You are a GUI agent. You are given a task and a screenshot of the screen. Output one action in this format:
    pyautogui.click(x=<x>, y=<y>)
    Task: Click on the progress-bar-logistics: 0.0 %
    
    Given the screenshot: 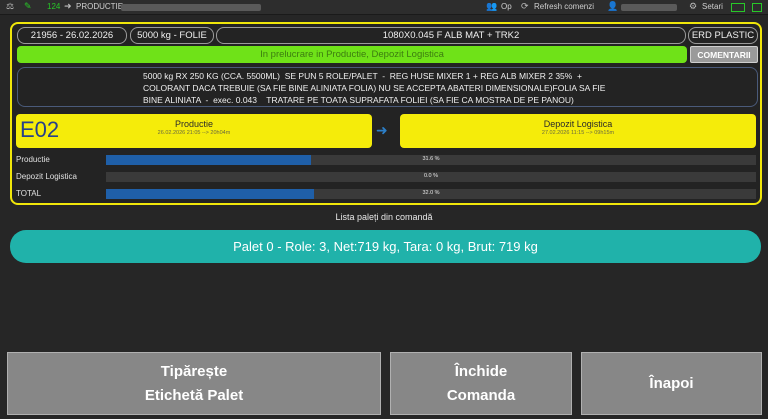 What is the action you would take?
    pyautogui.click(x=431, y=177)
    